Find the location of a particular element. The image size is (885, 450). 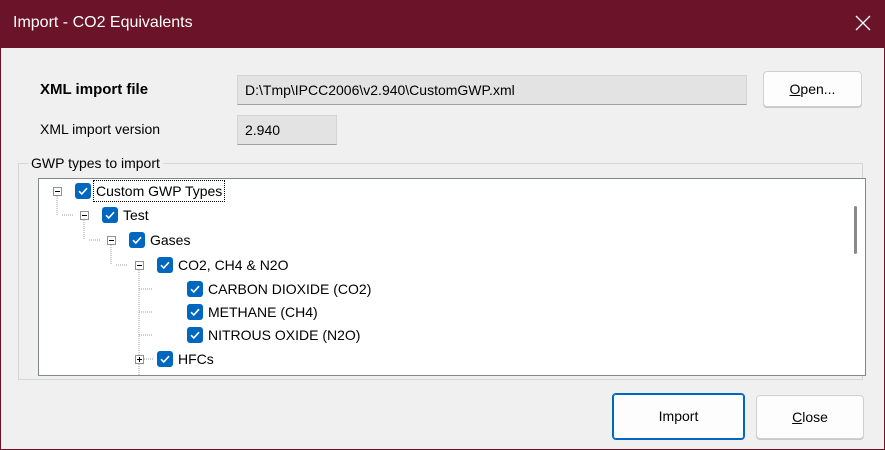

tree-node-co2-ch4-n2o: CO2, CH4 & N2O is located at coordinates (233, 265).